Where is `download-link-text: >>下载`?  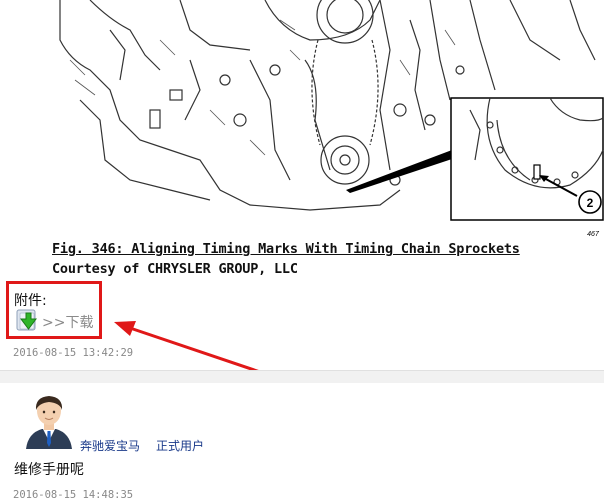
download-link-text: >>下载 is located at coordinates (68, 323).